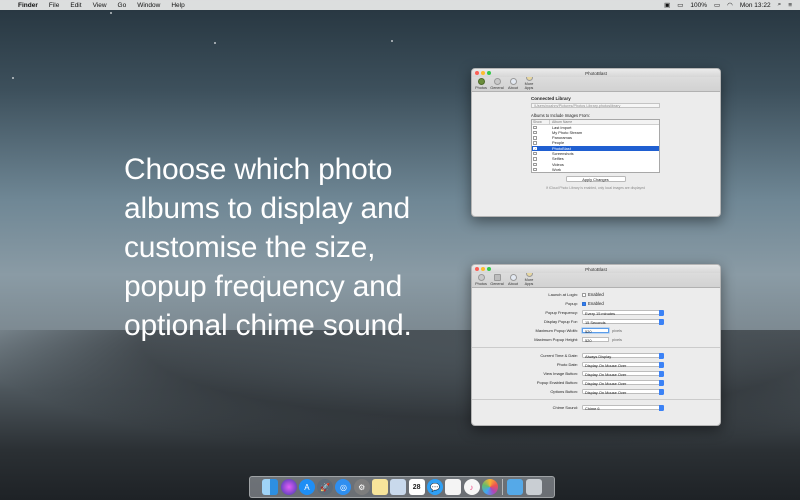 Image resolution: width=800 pixels, height=500 pixels. Describe the element at coordinates (698, 5) in the screenshot. I see `battery-percent: 100%` at that location.